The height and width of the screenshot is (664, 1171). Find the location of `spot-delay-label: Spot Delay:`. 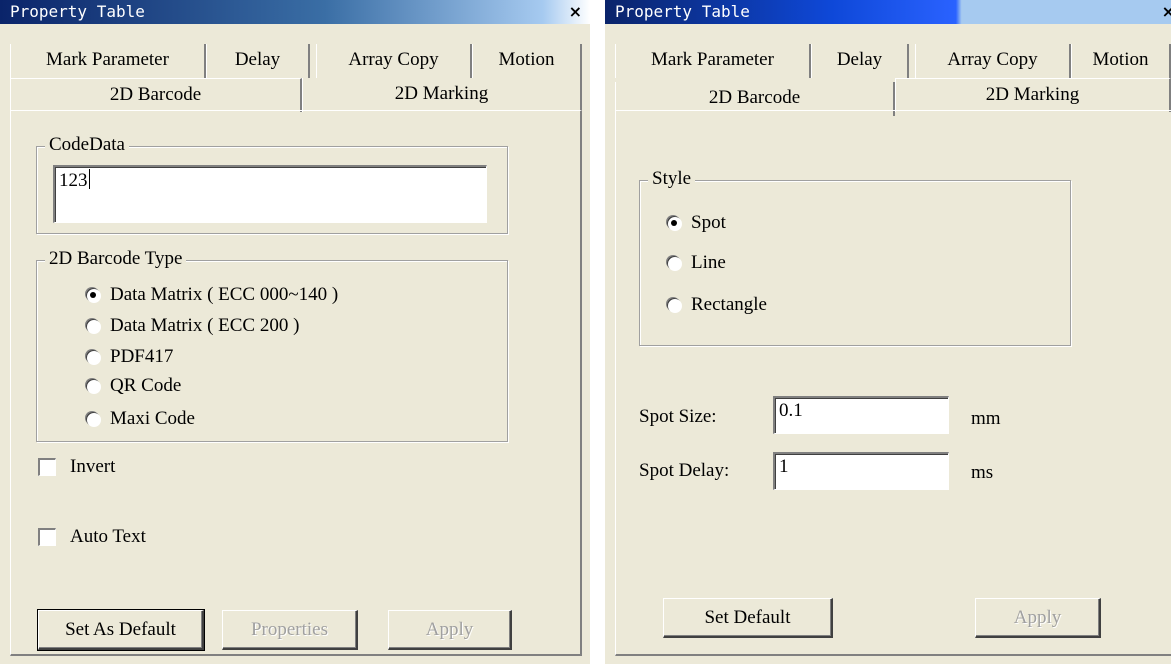

spot-delay-label: Spot Delay: is located at coordinates (684, 470).